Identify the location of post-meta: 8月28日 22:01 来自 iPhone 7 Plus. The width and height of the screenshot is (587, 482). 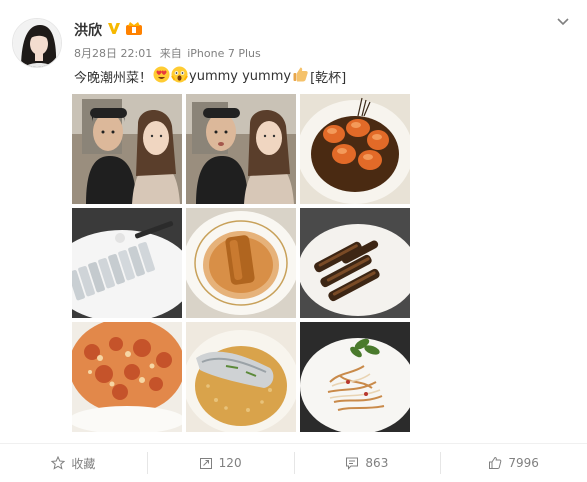
(169, 53).